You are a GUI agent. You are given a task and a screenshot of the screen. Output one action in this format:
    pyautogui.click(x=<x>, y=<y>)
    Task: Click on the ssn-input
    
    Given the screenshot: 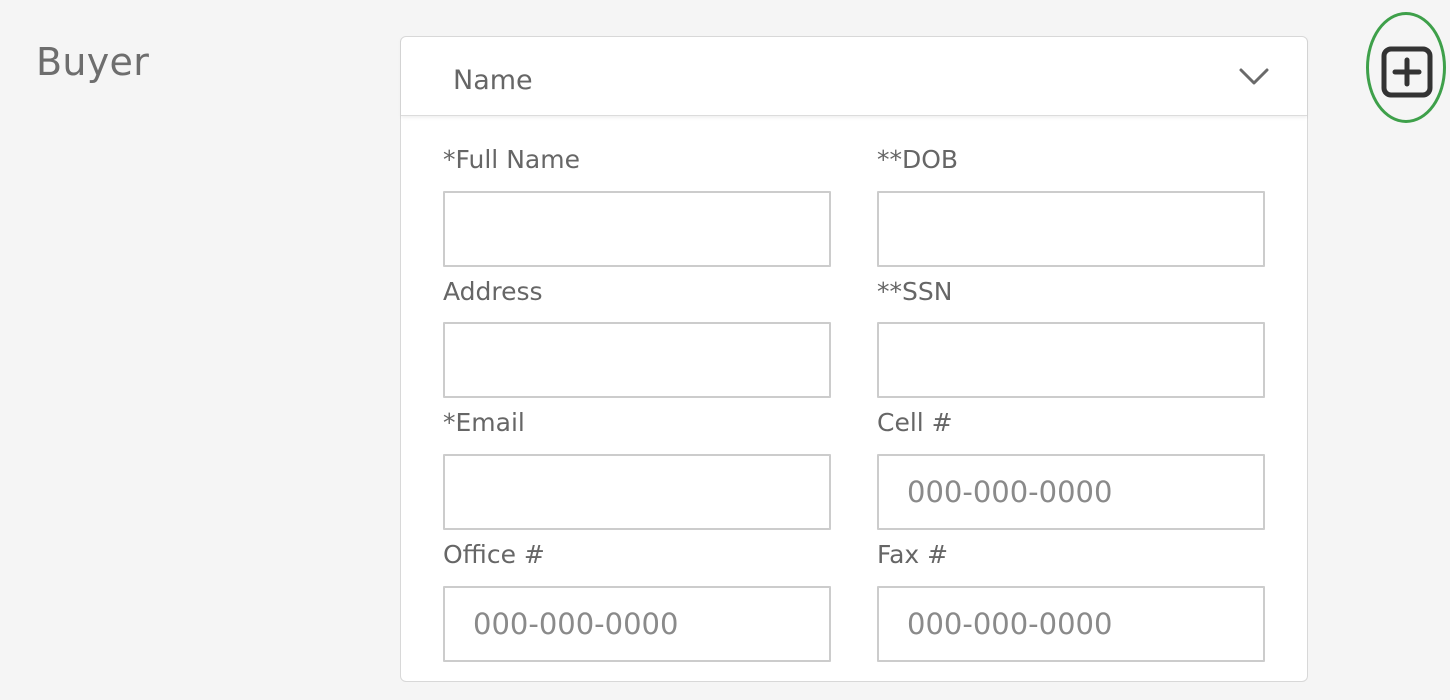 What is the action you would take?
    pyautogui.click(x=1071, y=360)
    